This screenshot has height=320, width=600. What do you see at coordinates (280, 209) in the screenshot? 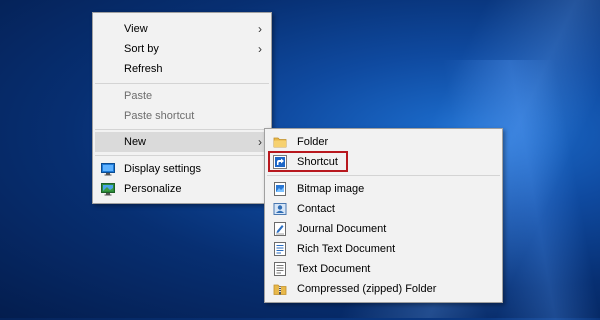
I see `contact-icon` at bounding box center [280, 209].